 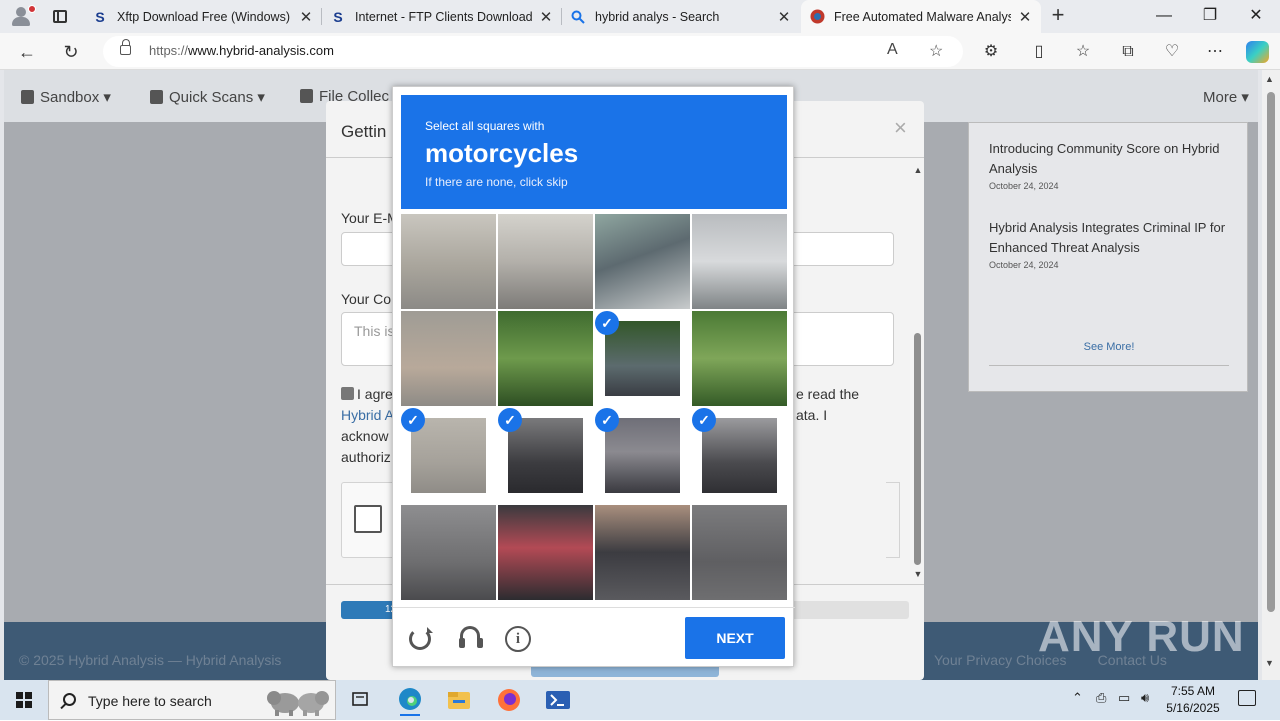 What do you see at coordinates (27, 52) in the screenshot?
I see `back-icon: ←` at bounding box center [27, 52].